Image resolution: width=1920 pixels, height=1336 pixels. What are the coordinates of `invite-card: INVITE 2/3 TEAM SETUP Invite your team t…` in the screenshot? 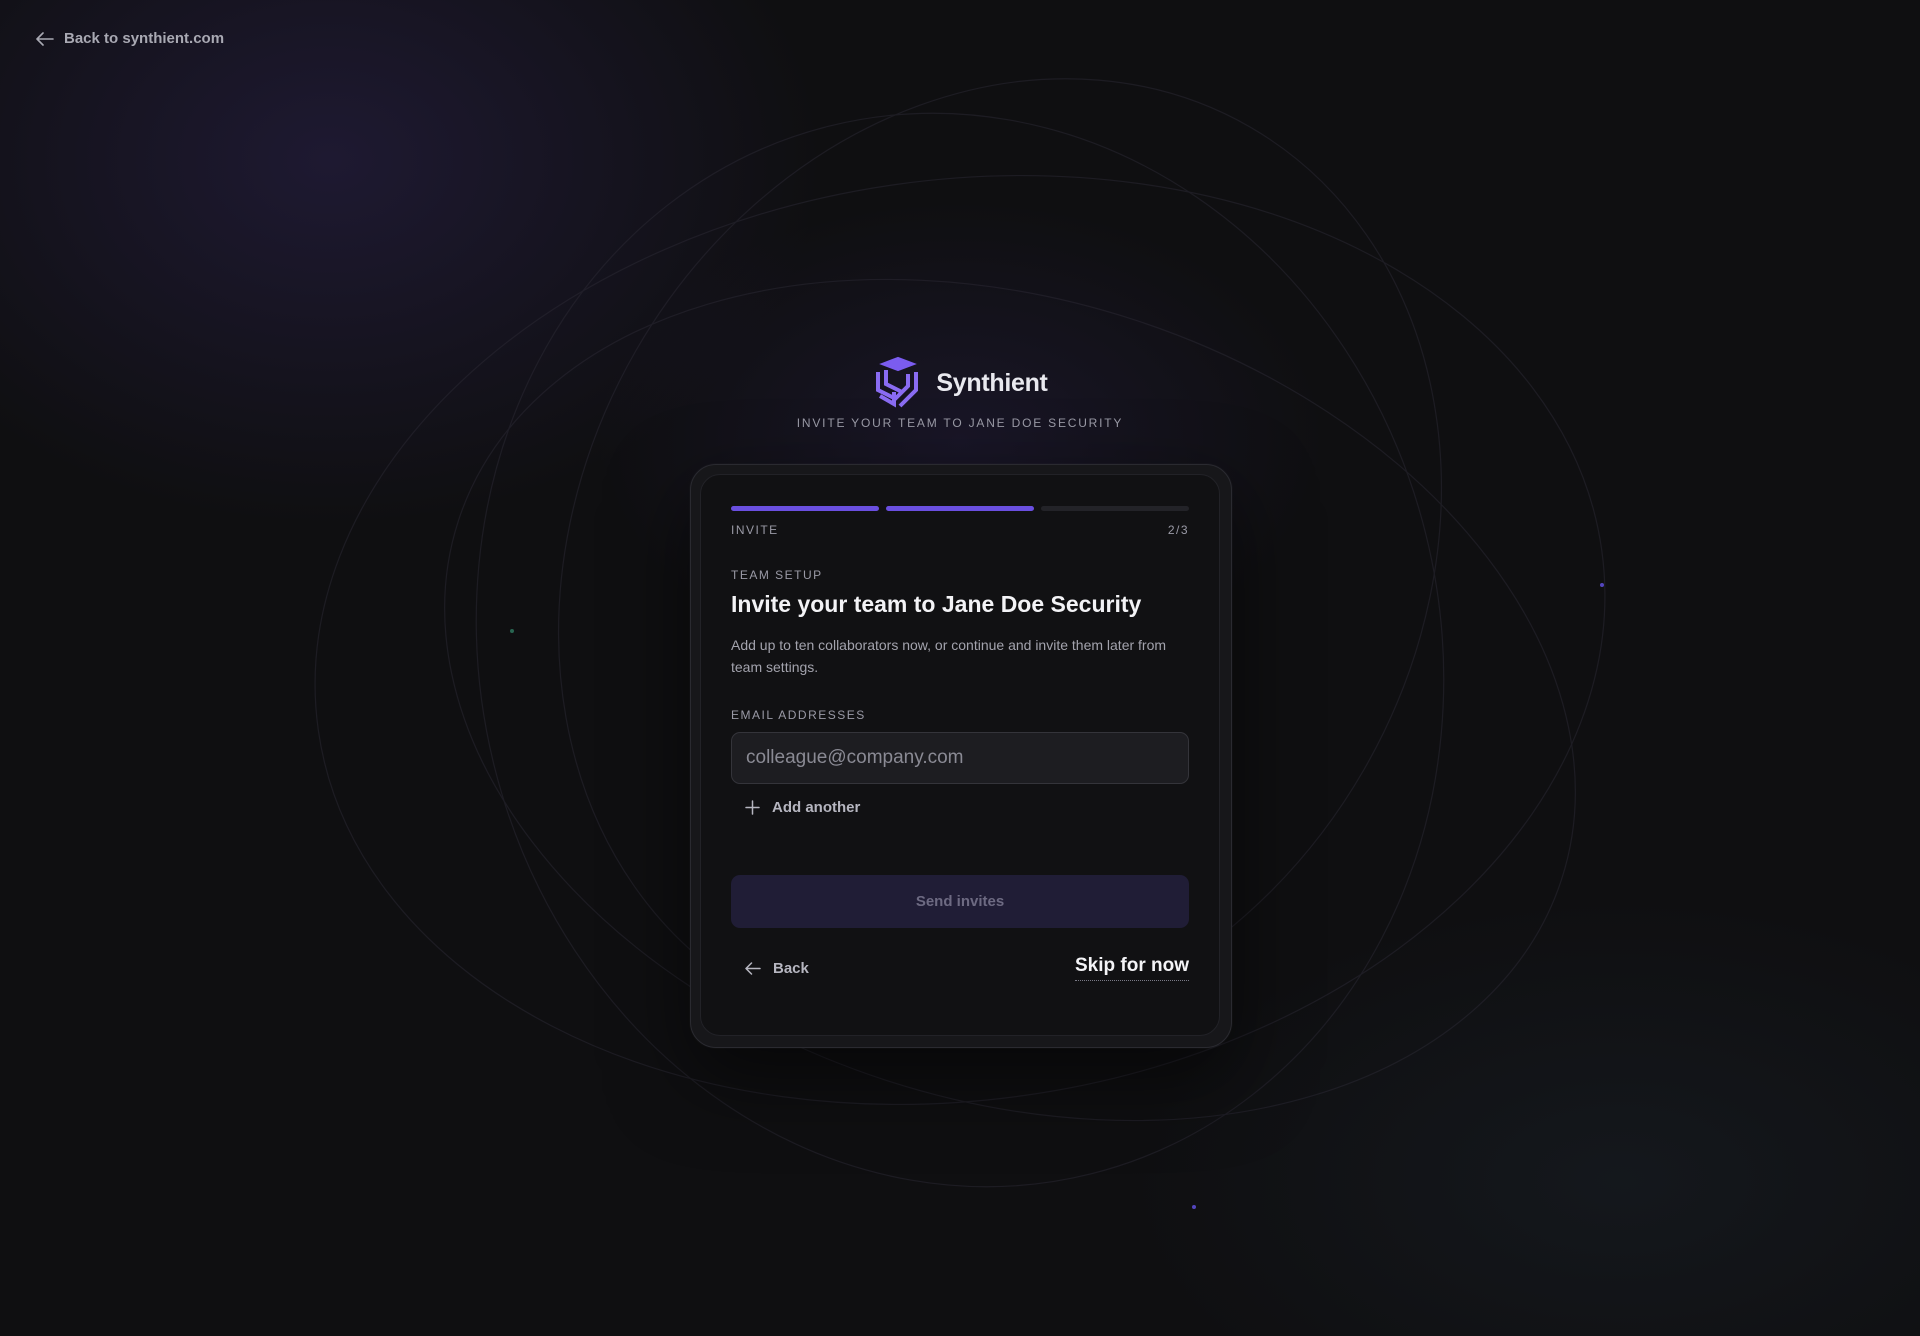 It's located at (960, 755).